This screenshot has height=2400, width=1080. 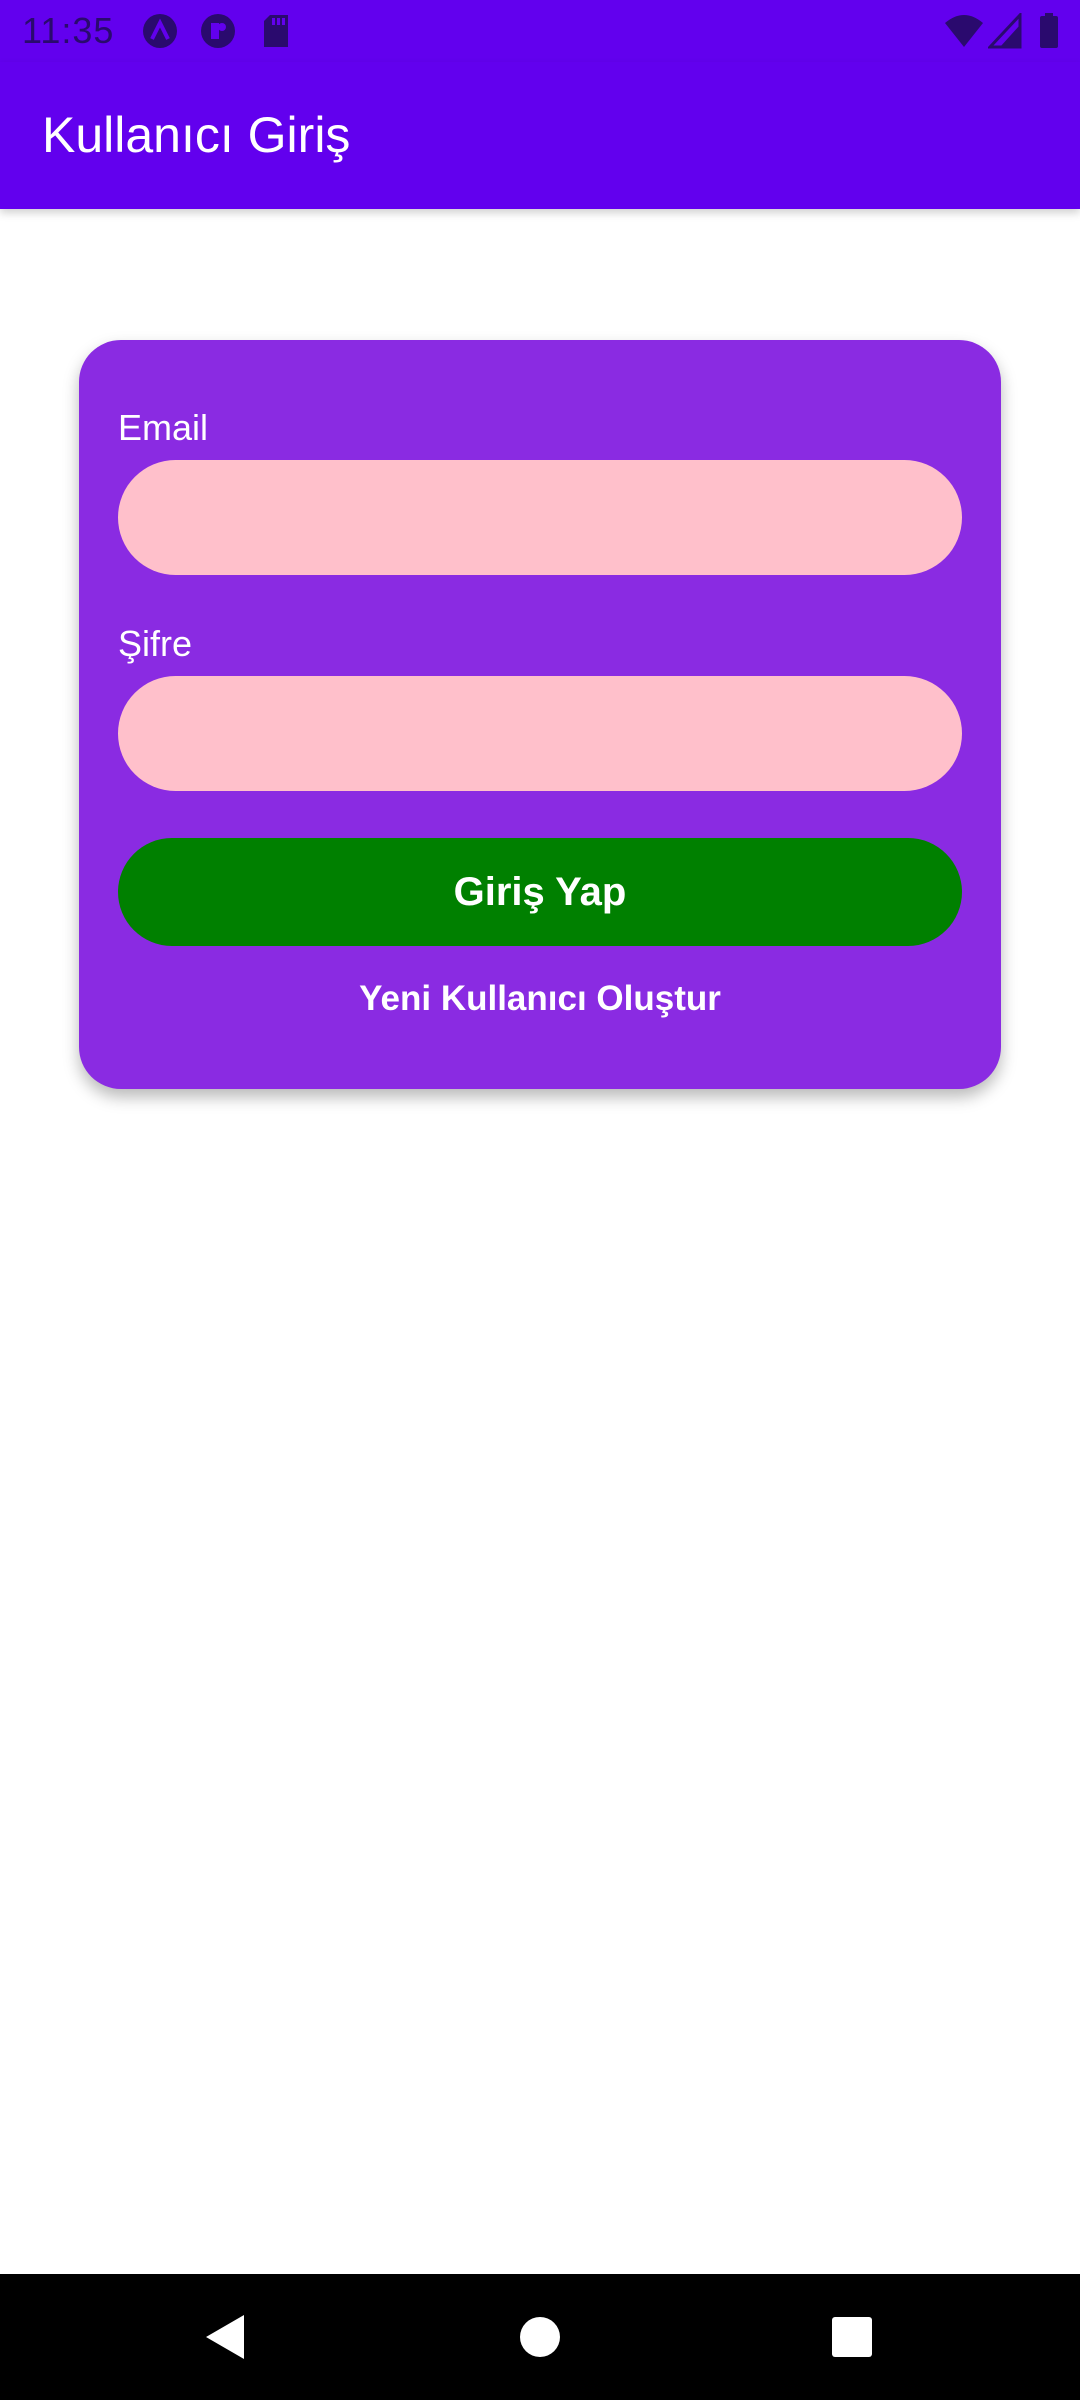 I want to click on status-time: 11:35, so click(x=68, y=30).